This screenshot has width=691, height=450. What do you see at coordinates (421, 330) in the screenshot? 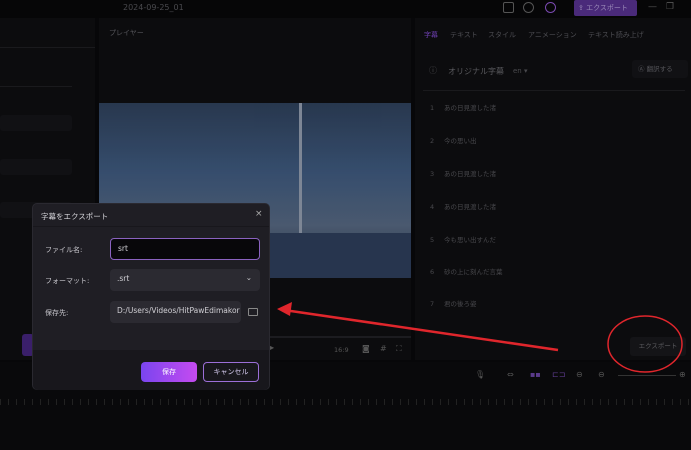
I see `annotation-arrow` at bounding box center [421, 330].